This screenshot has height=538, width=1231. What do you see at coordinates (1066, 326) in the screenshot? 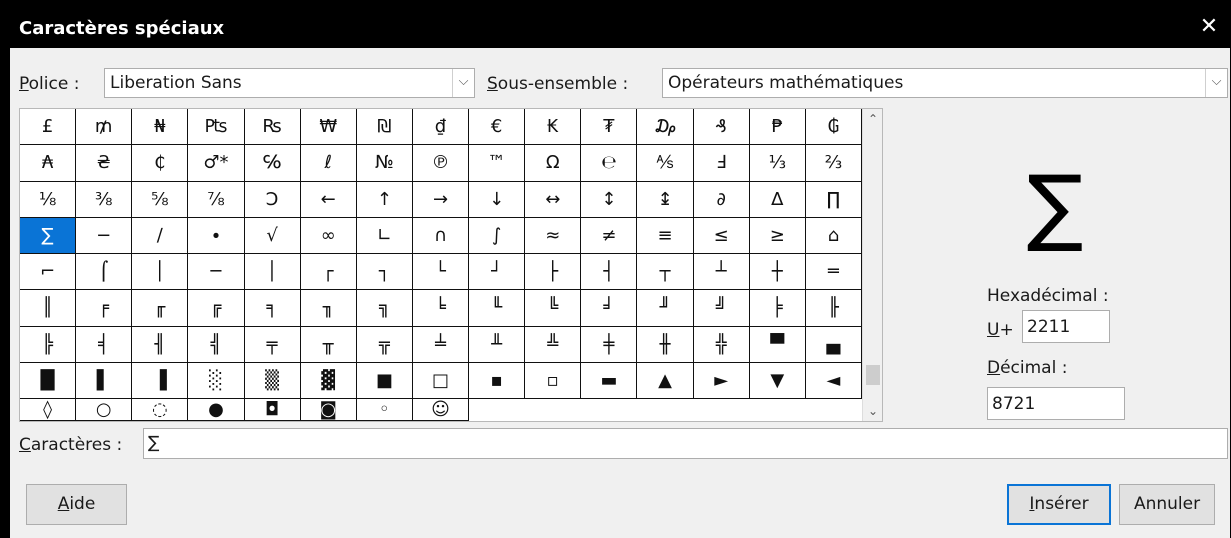
I see `hex-input: 2211` at bounding box center [1066, 326].